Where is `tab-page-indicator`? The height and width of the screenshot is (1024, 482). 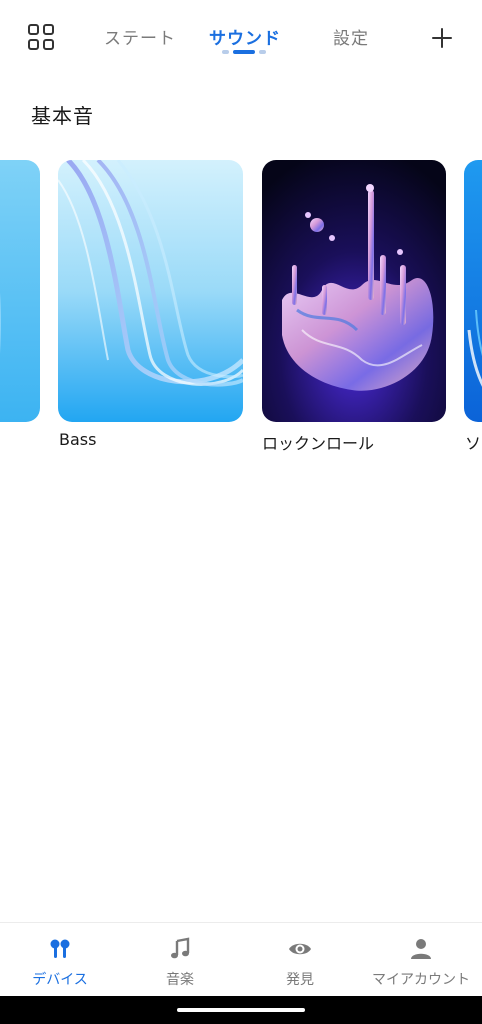
tab-page-indicator is located at coordinates (245, 52).